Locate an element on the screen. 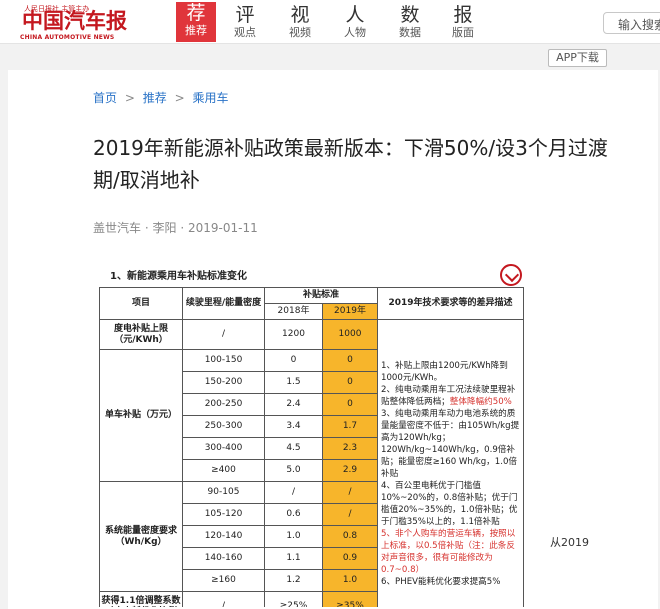 This screenshot has height=609, width=660. nav-item-label: 推荐 is located at coordinates (196, 30).